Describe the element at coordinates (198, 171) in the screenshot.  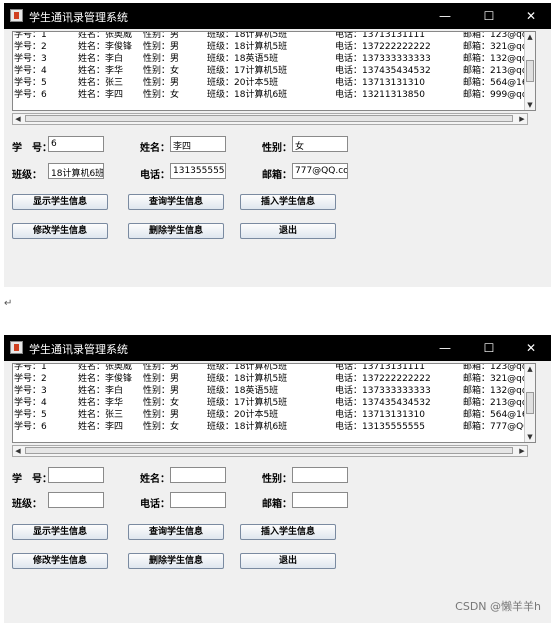
I see `phone-field: 13135555555` at that location.